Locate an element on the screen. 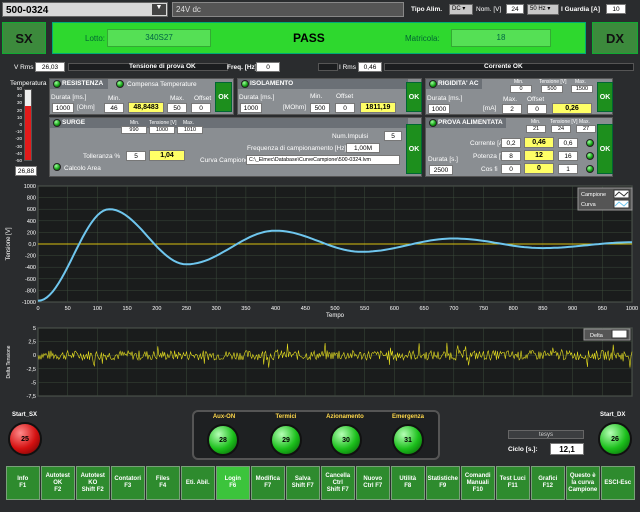 This screenshot has height=512, width=640. resistenza-durata-label: Durata [ms.] is located at coordinates (69, 97).